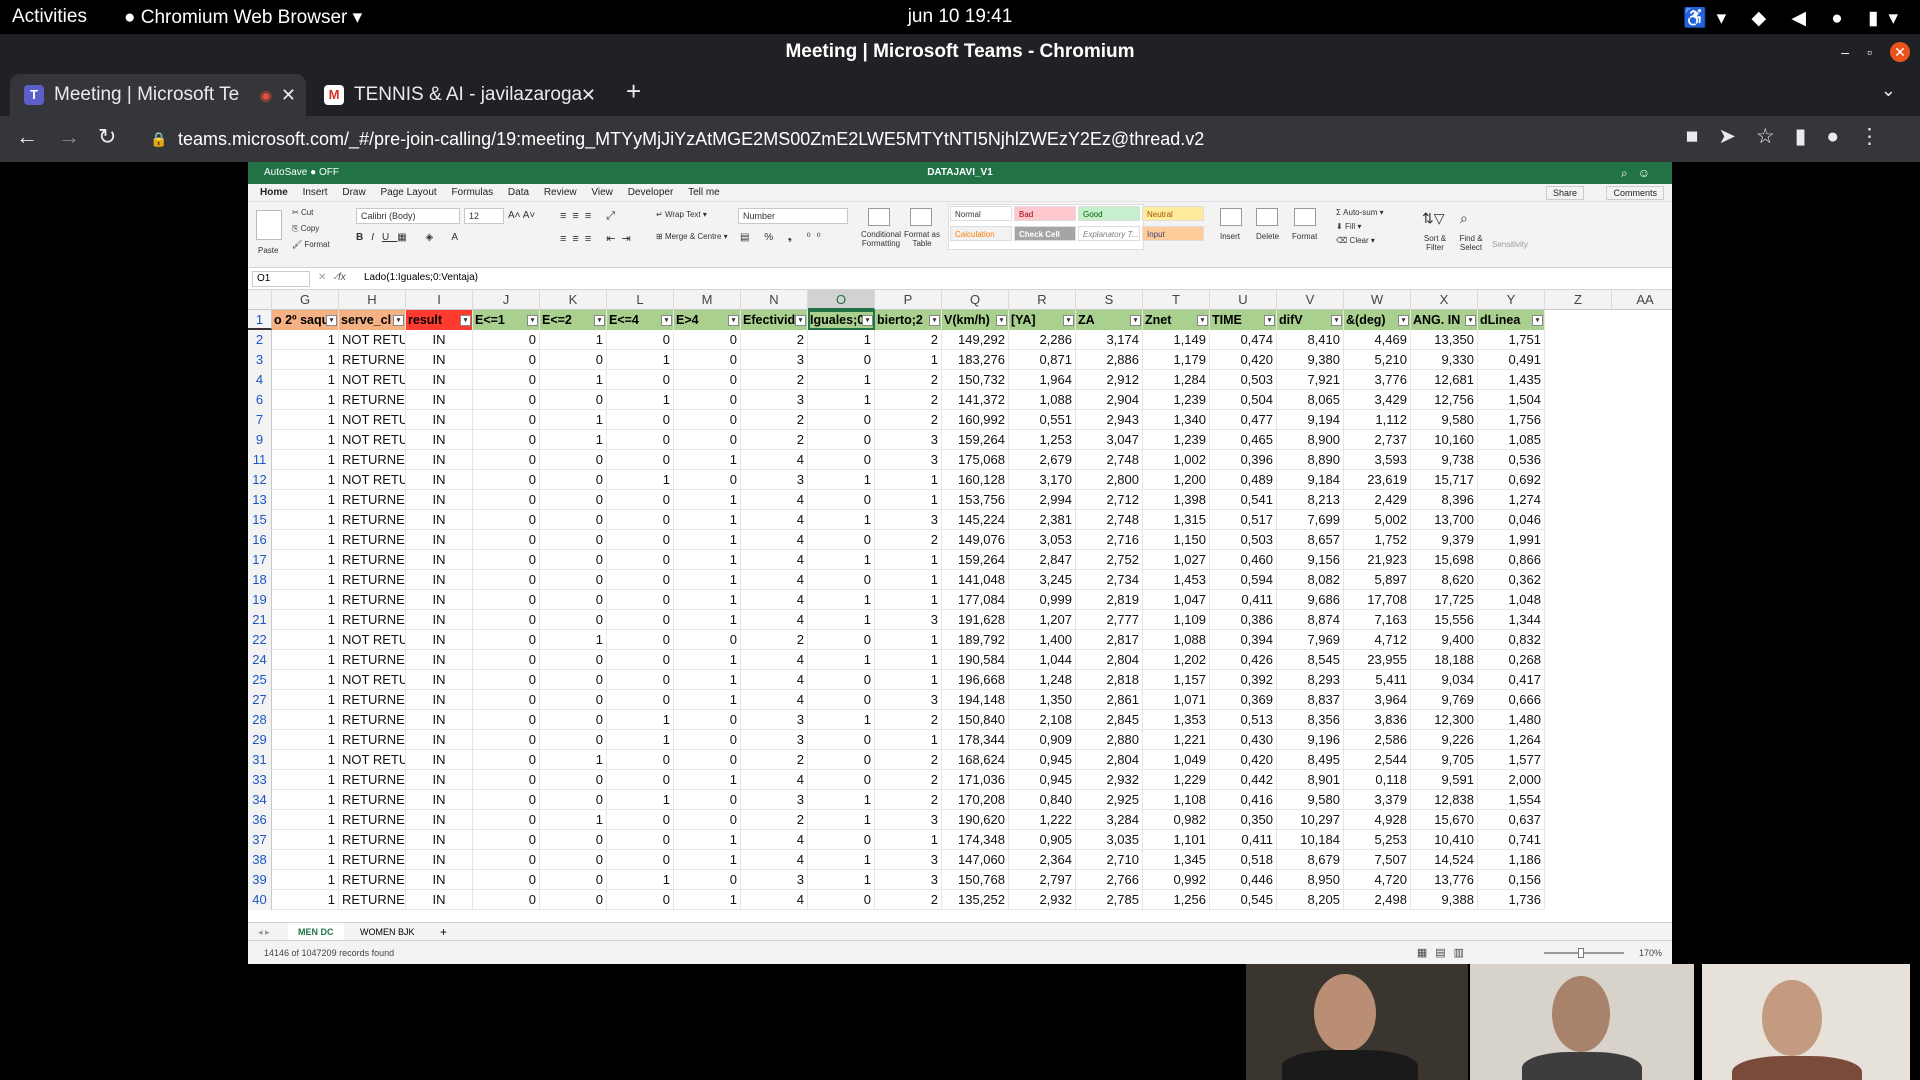 This screenshot has width=1920, height=1080. What do you see at coordinates (1176, 400) in the screenshot?
I see `data-cell: 1,239` at bounding box center [1176, 400].